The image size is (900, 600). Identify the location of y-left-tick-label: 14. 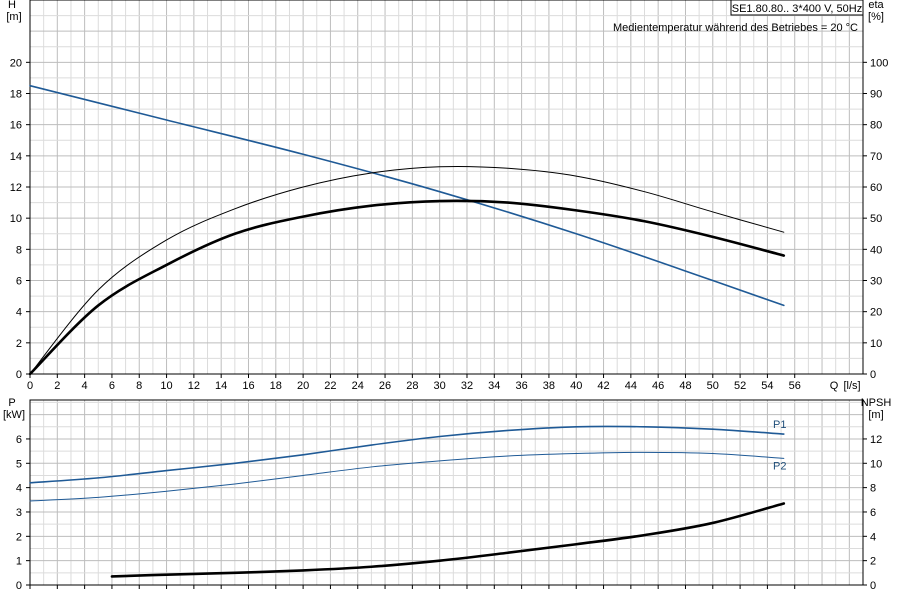
(16, 157).